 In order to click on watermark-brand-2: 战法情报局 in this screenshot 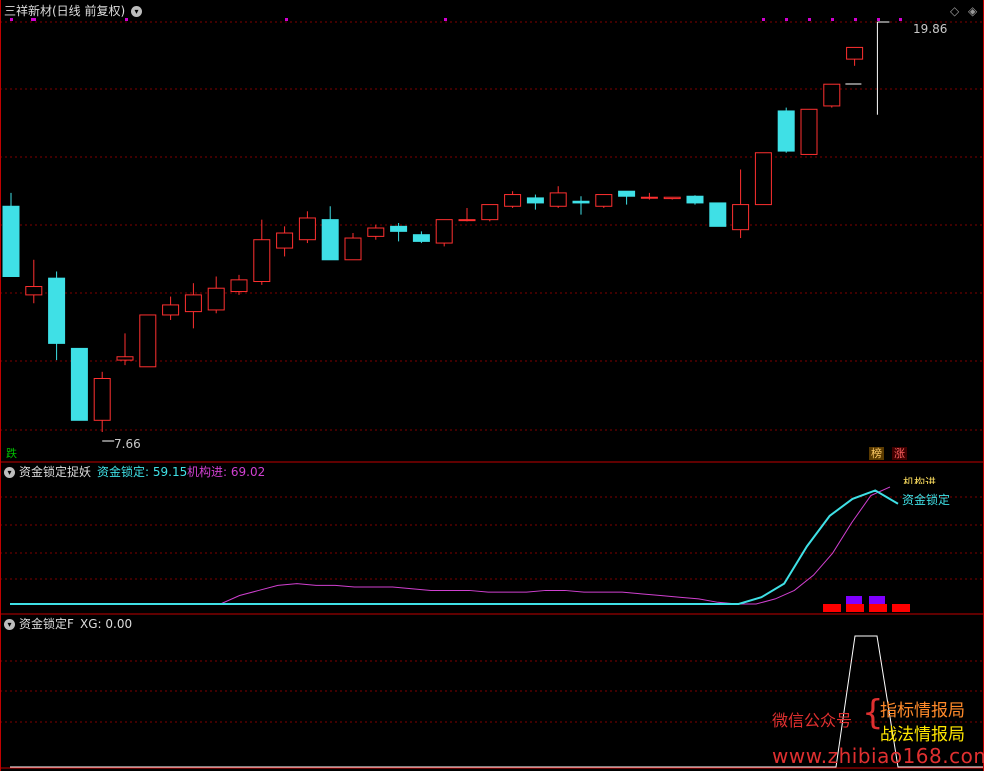, I will do `click(922, 735)`.